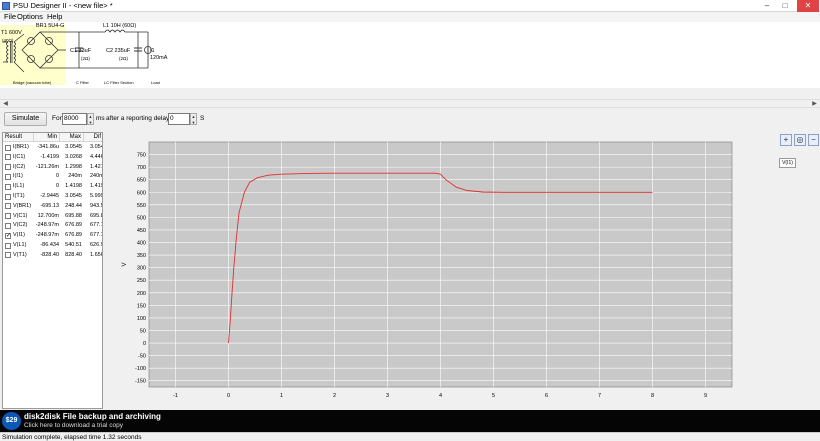 This screenshot has width=820, height=441. I want to click on lc-filter-caption: LC Filter Section, so click(119, 82).